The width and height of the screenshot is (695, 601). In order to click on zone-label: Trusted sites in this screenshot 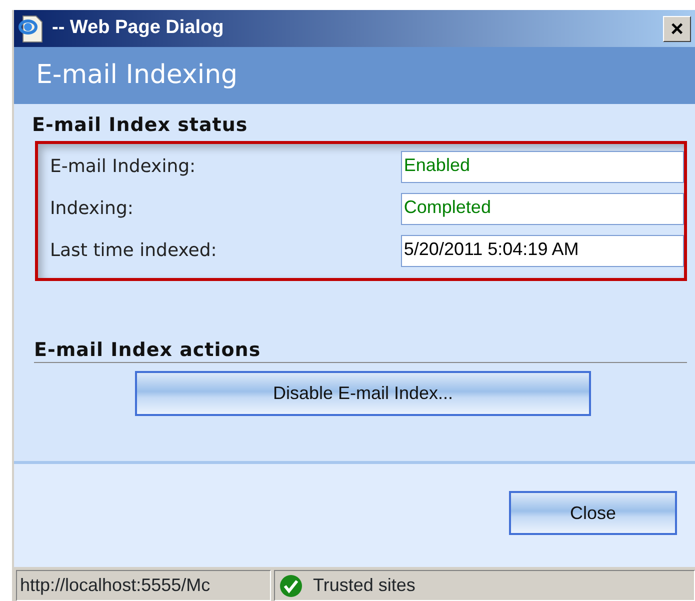, I will do `click(364, 585)`.